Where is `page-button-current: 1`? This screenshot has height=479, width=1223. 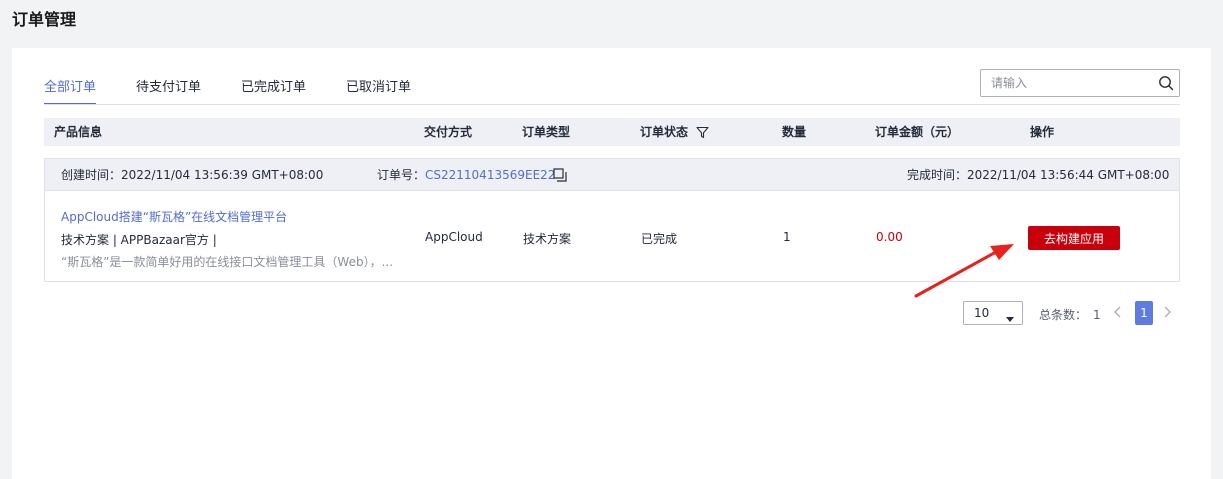
page-button-current: 1 is located at coordinates (1144, 313).